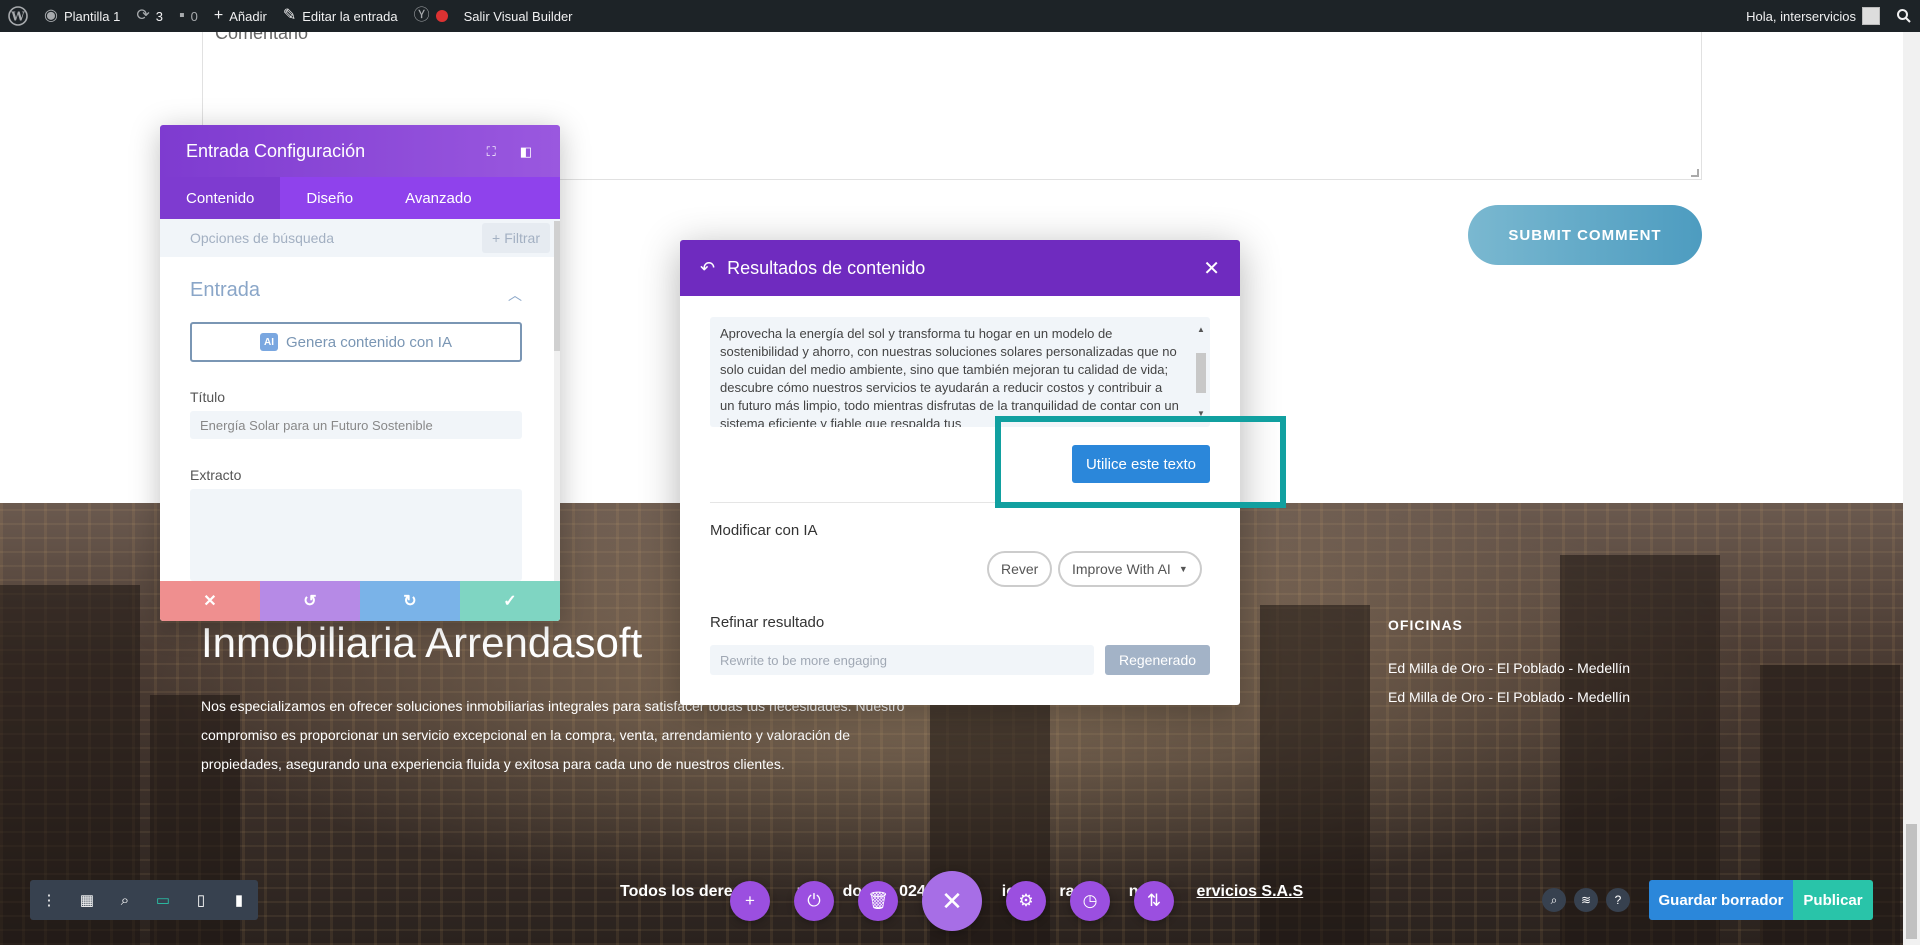  What do you see at coordinates (878, 901) in the screenshot?
I see `clear-layout-button: 🗑` at bounding box center [878, 901].